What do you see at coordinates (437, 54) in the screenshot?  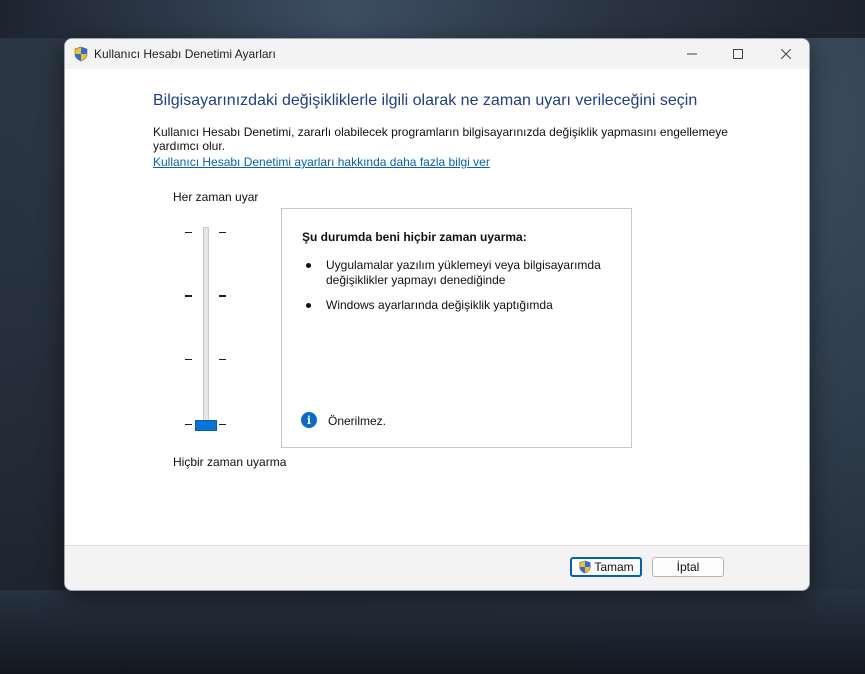 I see `title-bar: Kullanıcı Hesabı Denetimi Ayarları` at bounding box center [437, 54].